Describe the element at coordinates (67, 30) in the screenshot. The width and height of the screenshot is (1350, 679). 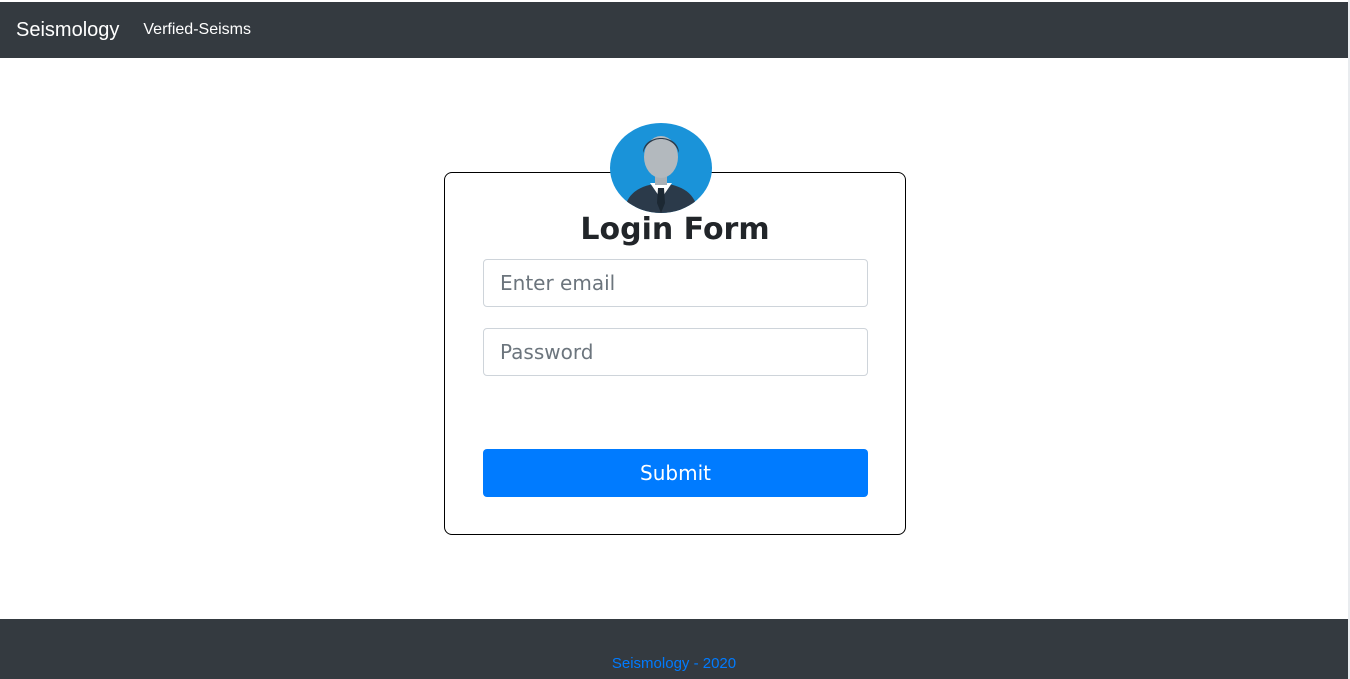
I see `brand-link: Seismology` at that location.